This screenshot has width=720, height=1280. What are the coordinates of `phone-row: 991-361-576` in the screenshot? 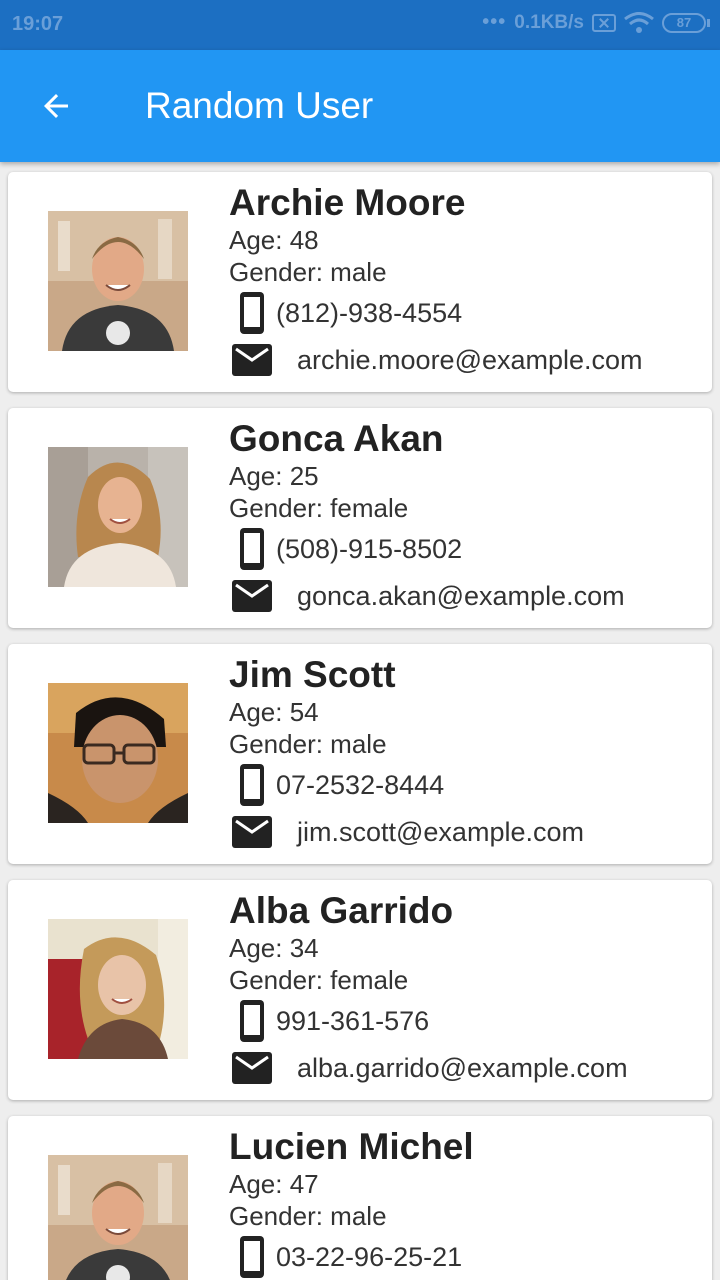 It's located at (332, 1021).